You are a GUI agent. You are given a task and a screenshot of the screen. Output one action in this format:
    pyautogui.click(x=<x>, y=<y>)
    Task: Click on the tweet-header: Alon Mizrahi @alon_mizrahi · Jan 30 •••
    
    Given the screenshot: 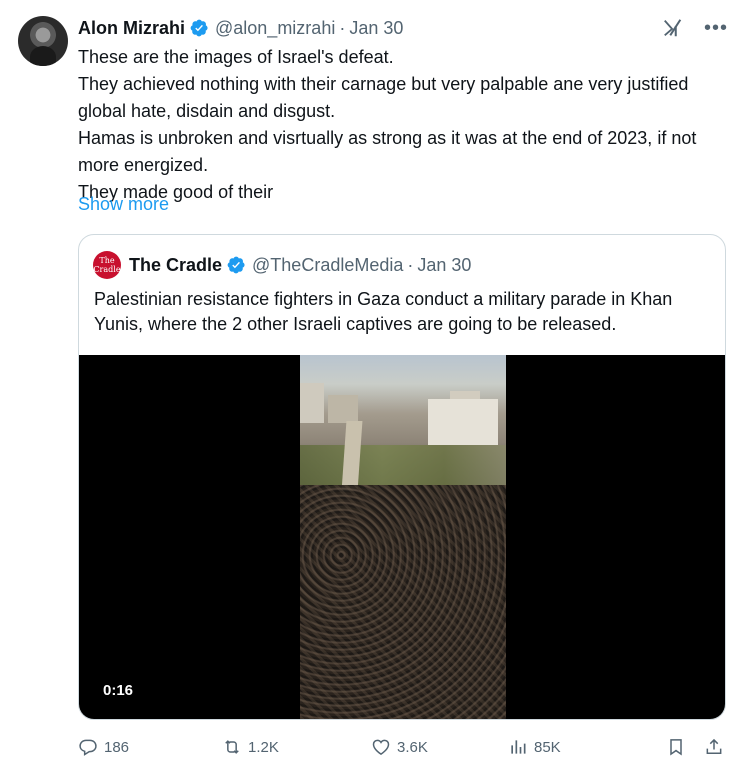 What is the action you would take?
    pyautogui.click(x=403, y=28)
    